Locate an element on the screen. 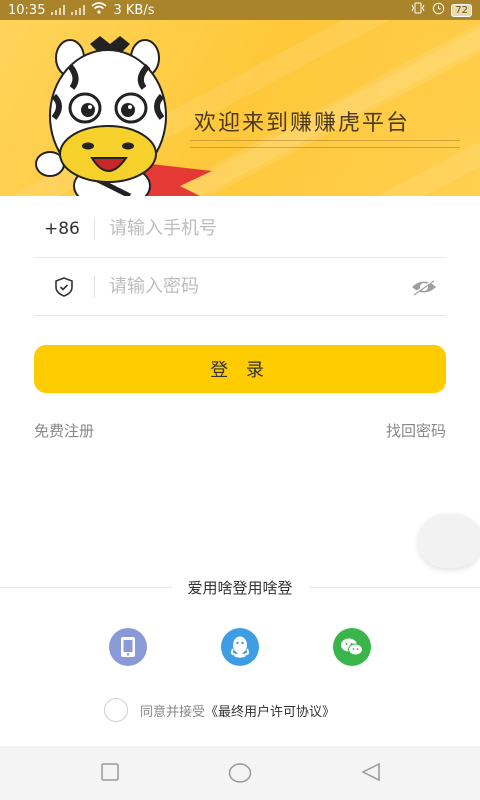  recover-password-link: 找回密码 is located at coordinates (416, 430).